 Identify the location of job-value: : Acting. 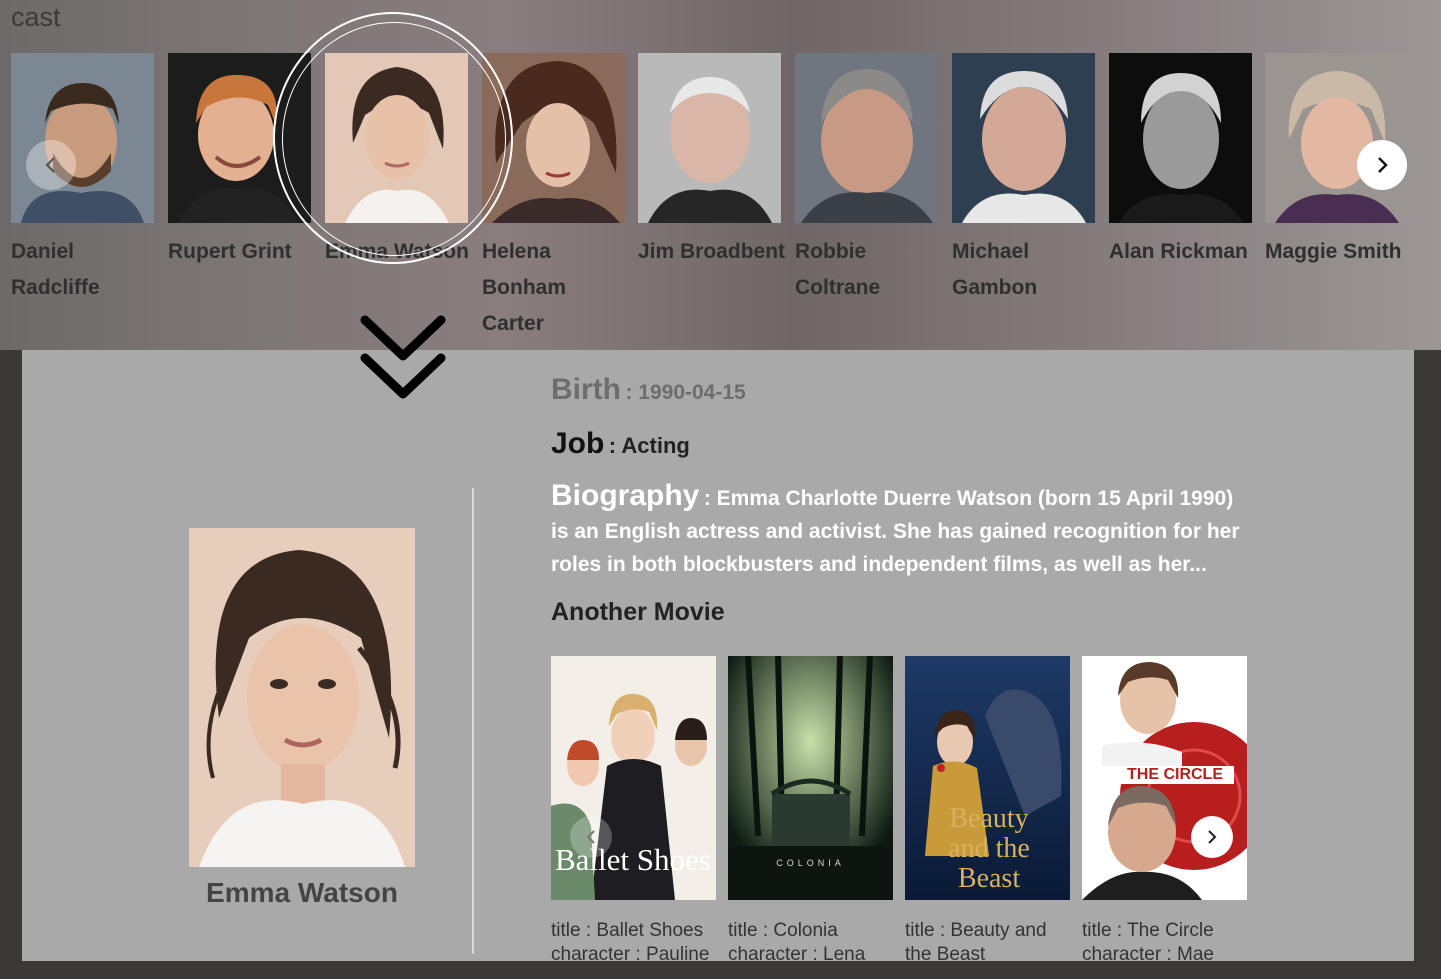
(649, 445).